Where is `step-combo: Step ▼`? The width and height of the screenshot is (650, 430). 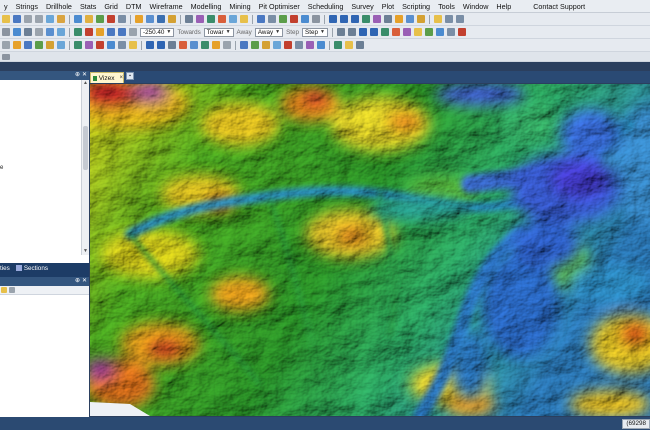 step-combo: Step ▼ is located at coordinates (315, 32).